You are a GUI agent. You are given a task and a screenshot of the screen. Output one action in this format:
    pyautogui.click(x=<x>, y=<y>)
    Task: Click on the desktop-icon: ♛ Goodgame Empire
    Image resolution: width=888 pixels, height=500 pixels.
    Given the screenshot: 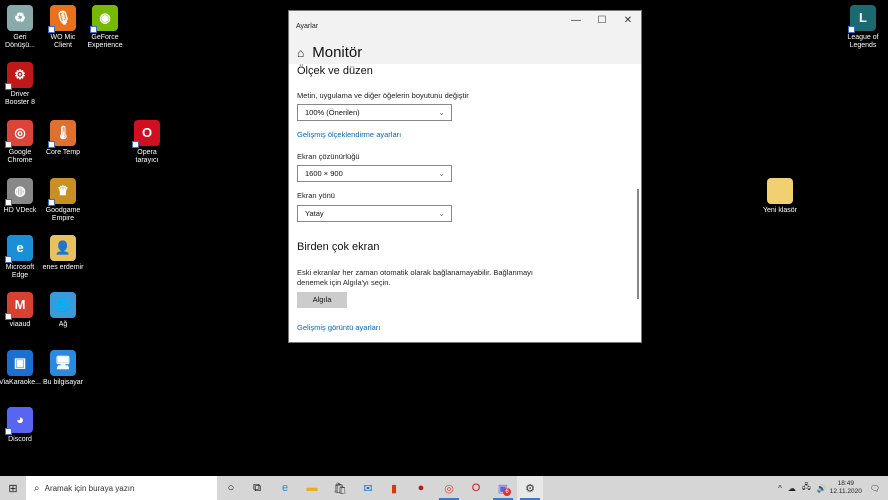 What is the action you would take?
    pyautogui.click(x=63, y=200)
    